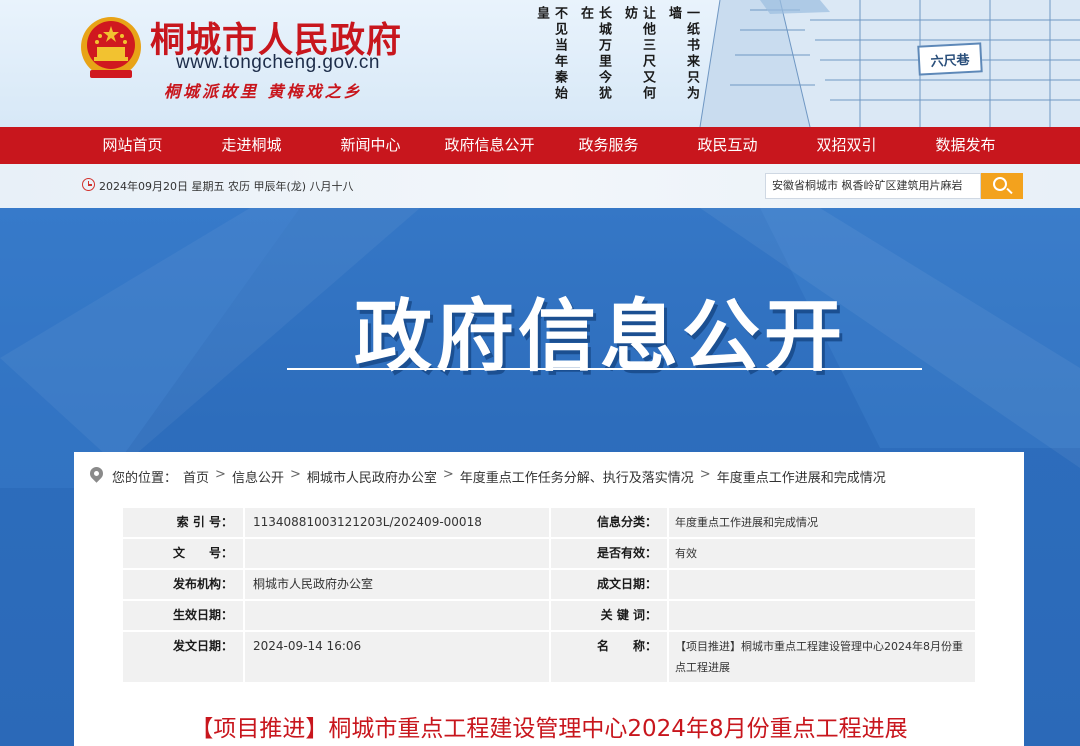  What do you see at coordinates (396, 522) in the screenshot?
I see `meta-value-index: 11340881003121203L/202409-00018` at bounding box center [396, 522].